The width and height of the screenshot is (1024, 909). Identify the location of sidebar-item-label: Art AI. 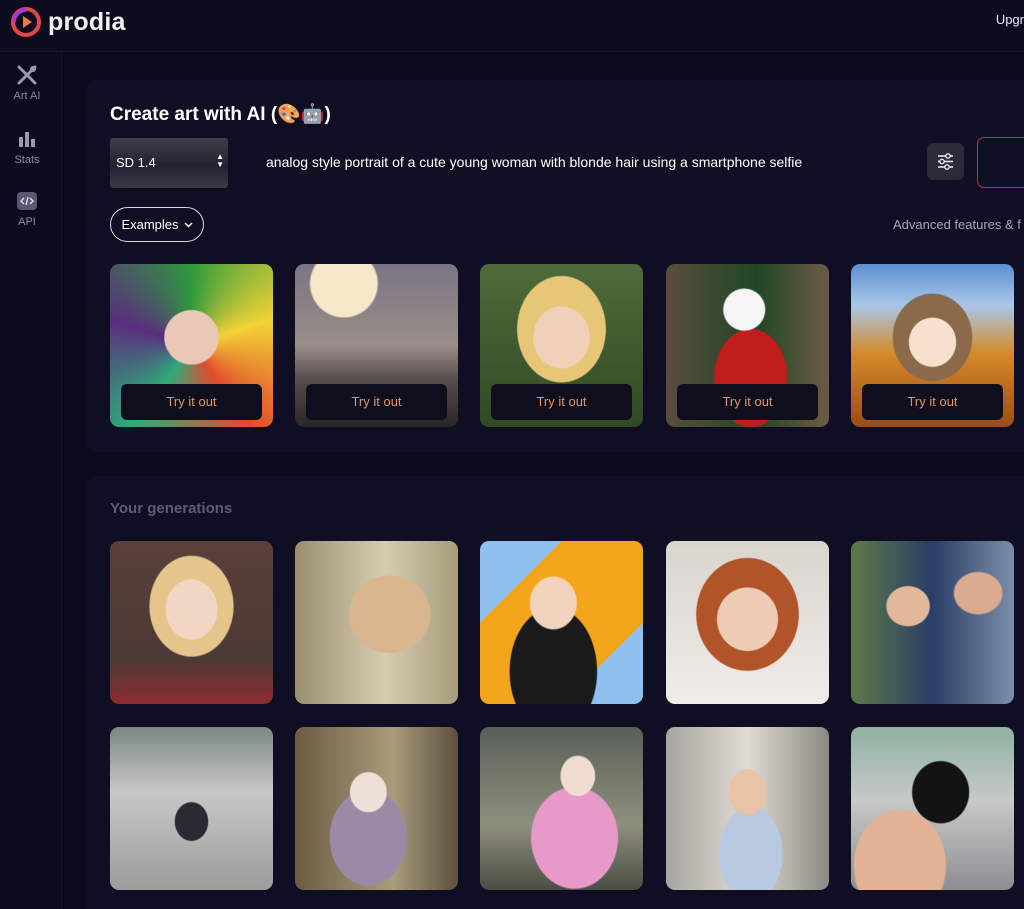
(27, 96).